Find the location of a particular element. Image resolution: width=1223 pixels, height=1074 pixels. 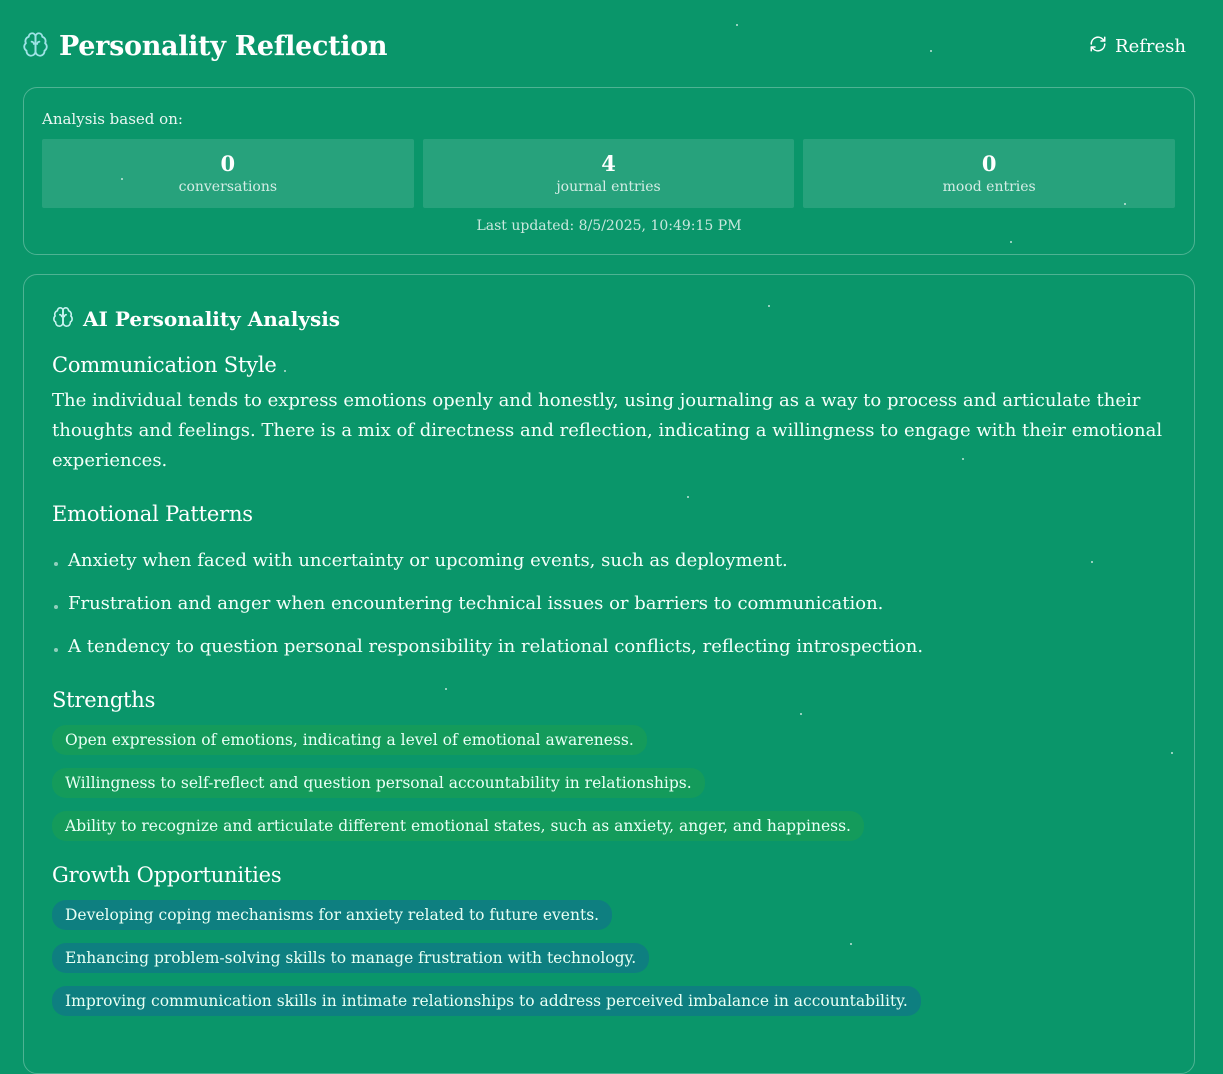

last-updated-timestamp: Last updated: 8/5/2025, 10:49:15 PM is located at coordinates (609, 226).